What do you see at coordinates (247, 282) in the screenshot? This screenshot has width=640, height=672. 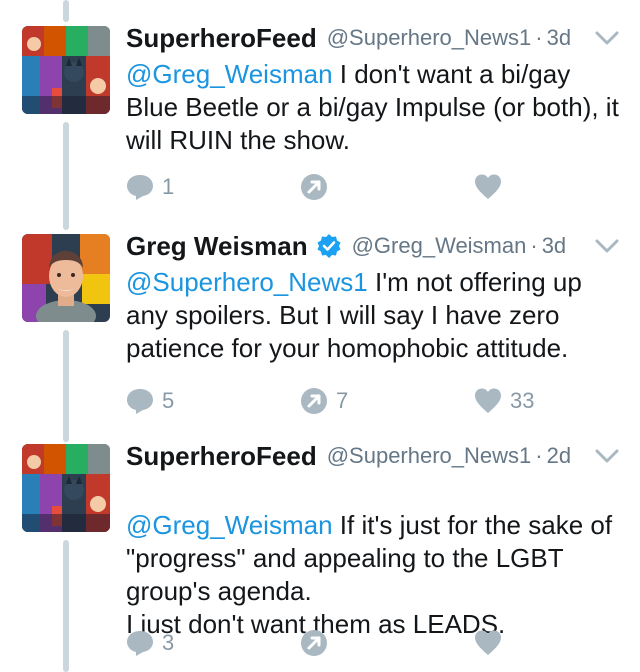 I see `mention-link: @Superhero_News1` at bounding box center [247, 282].